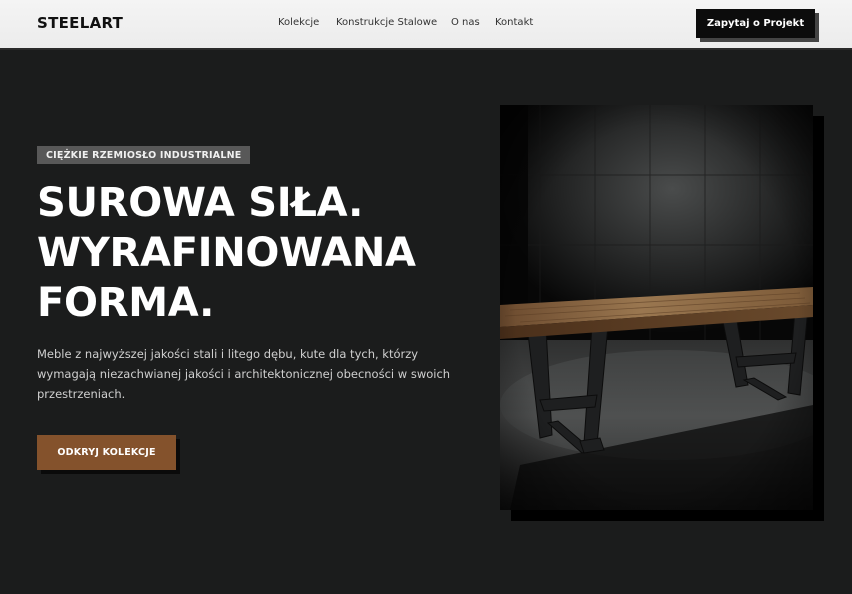 Image resolution: width=852 pixels, height=594 pixels. I want to click on nav-link-kolekcje: Kolekcje, so click(298, 22).